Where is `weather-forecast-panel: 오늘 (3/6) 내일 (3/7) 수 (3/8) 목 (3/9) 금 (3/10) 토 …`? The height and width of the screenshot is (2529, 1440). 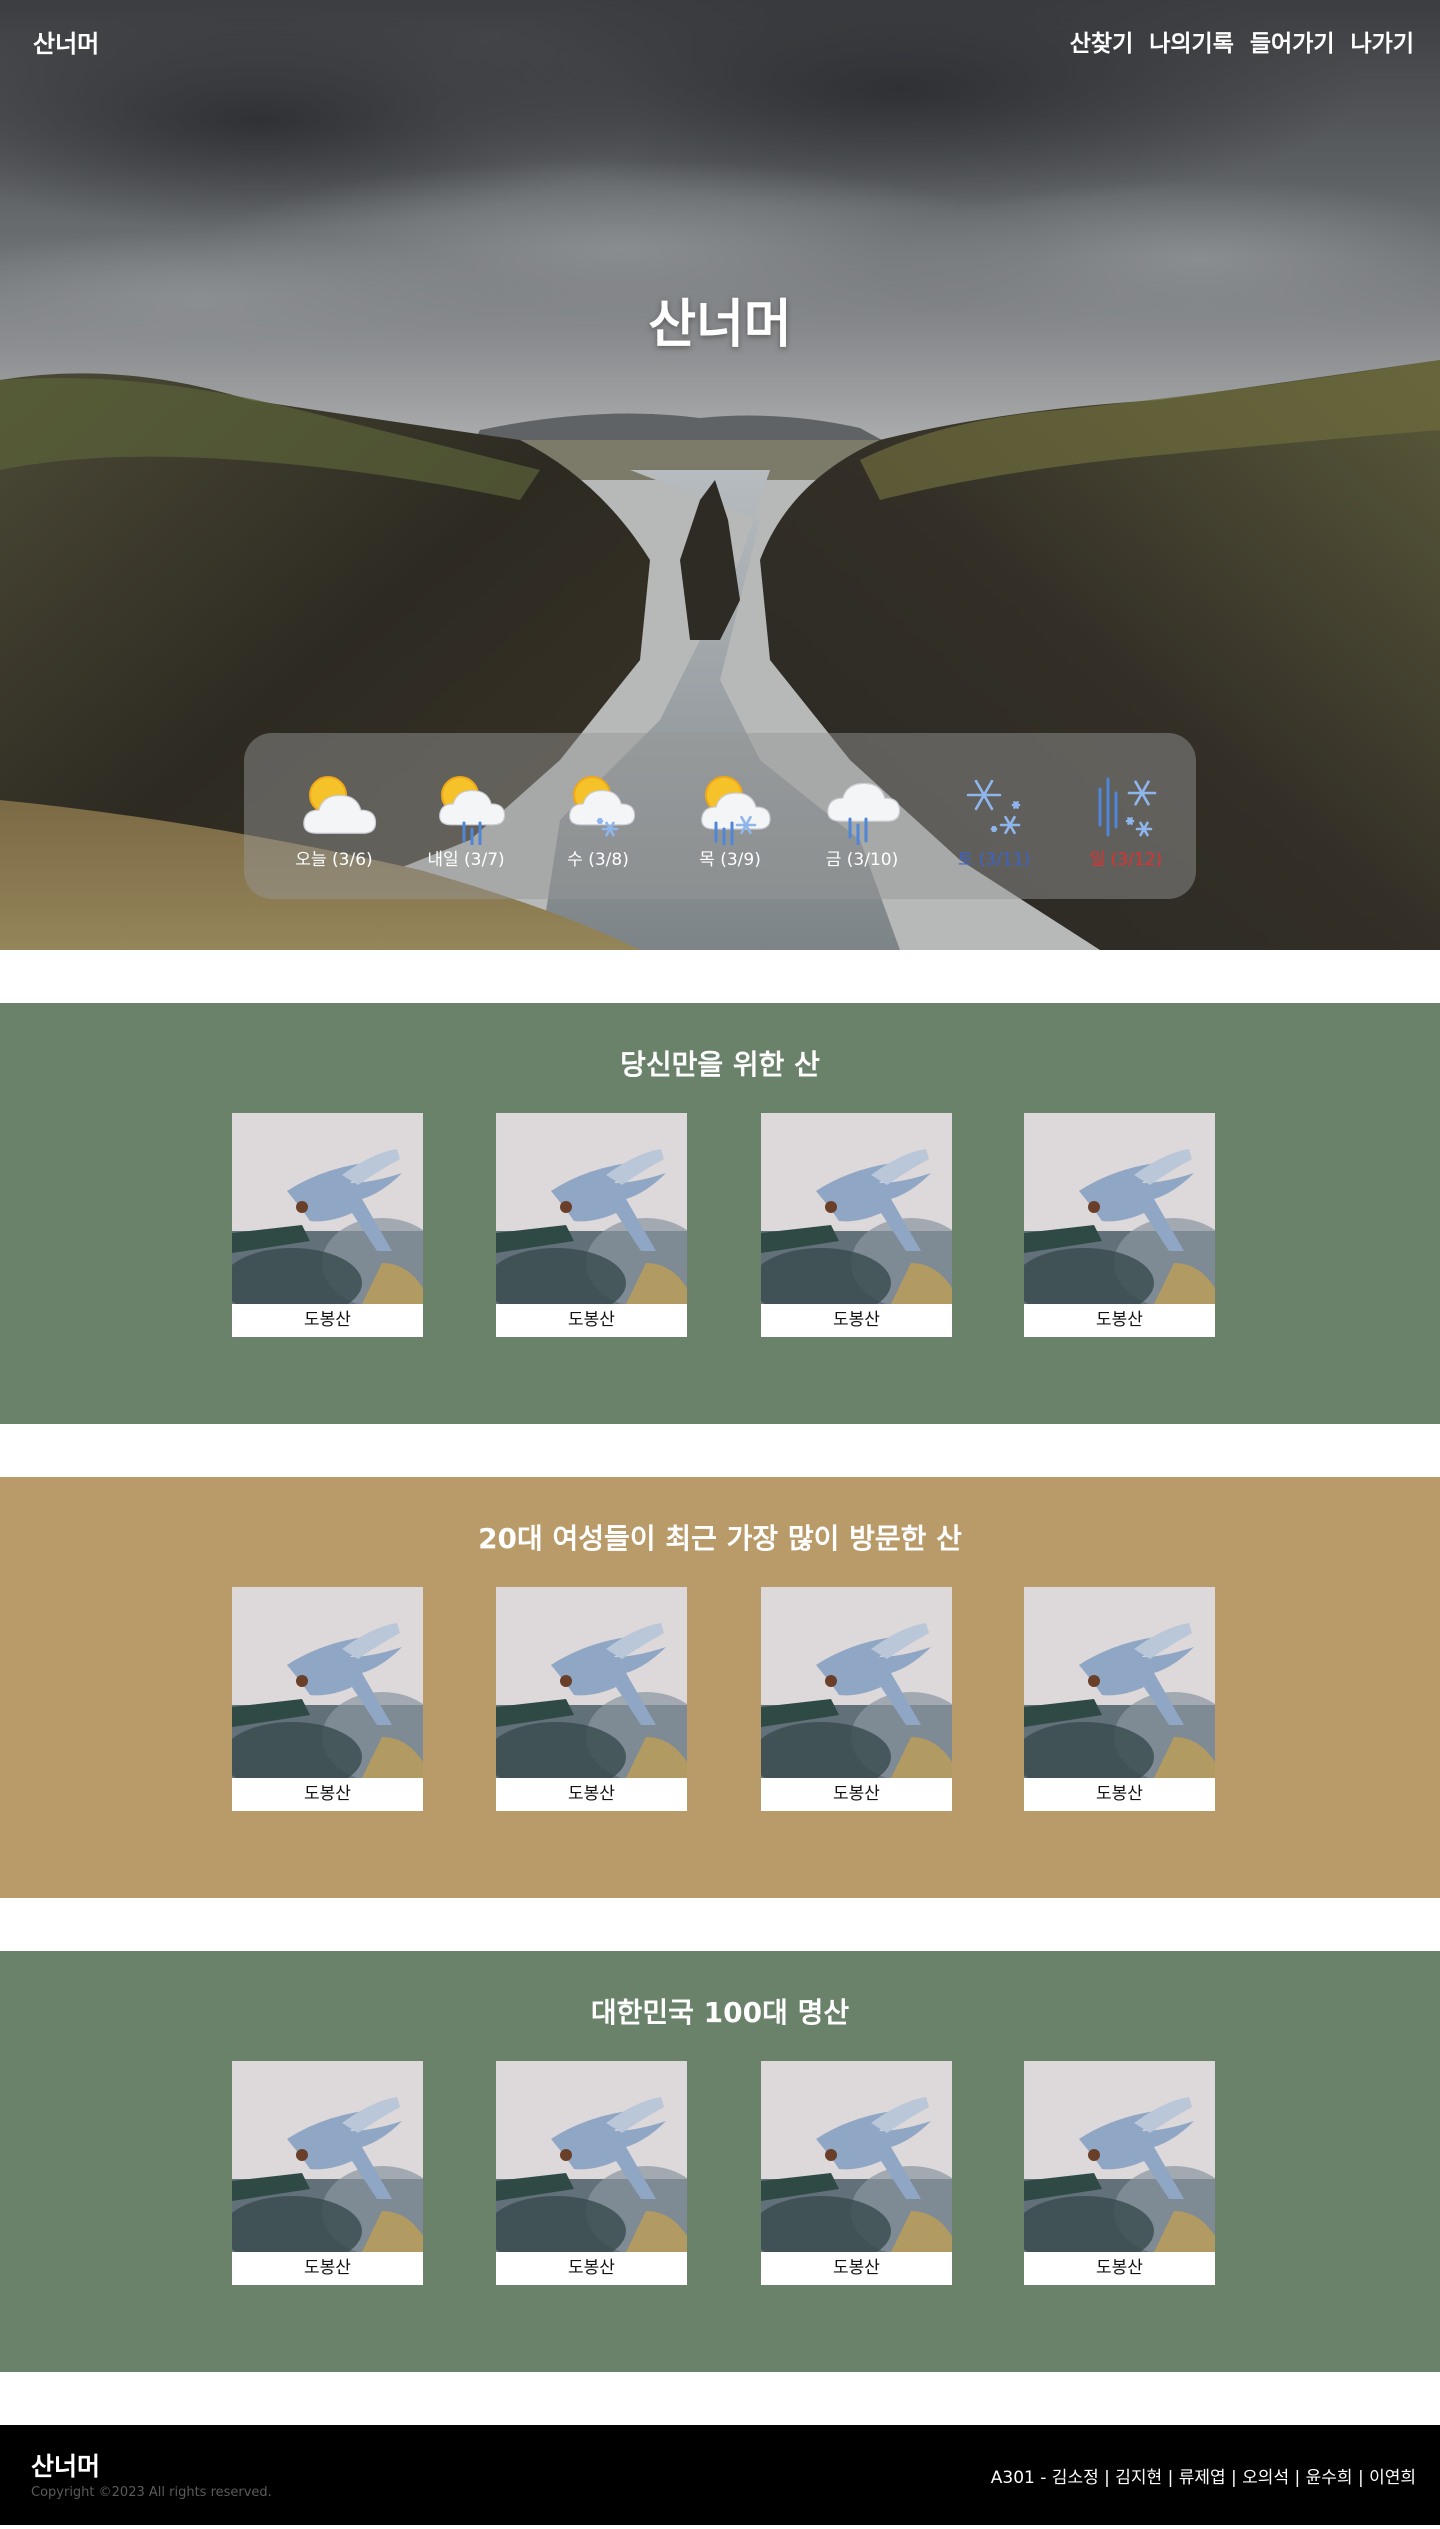
weather-forecast-panel: 오늘 (3/6) 내일 (3/7) 수 (3/8) 목 (3/9) 금 (3/10) 토 … is located at coordinates (720, 816).